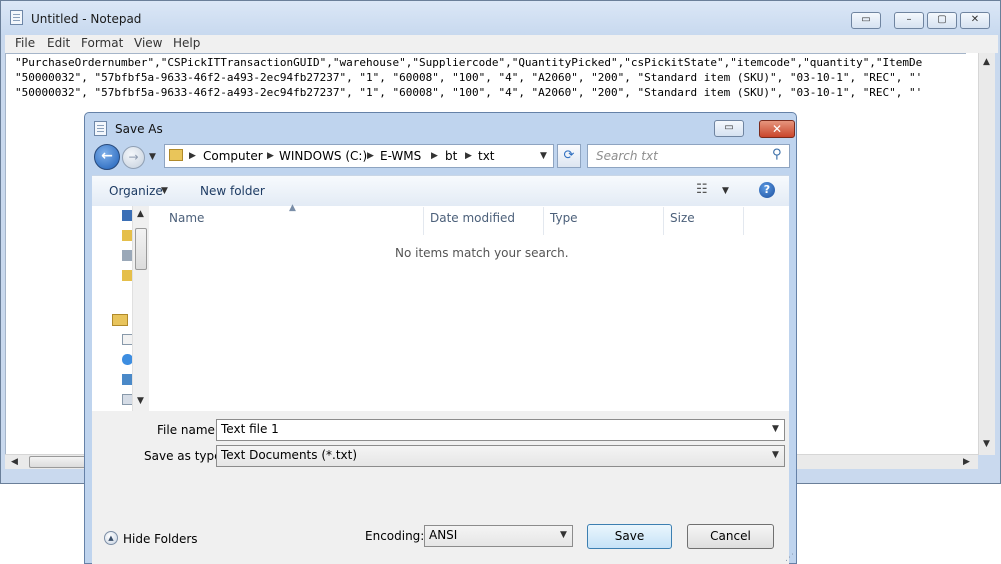  I want to click on menu-view: View, so click(148, 43).